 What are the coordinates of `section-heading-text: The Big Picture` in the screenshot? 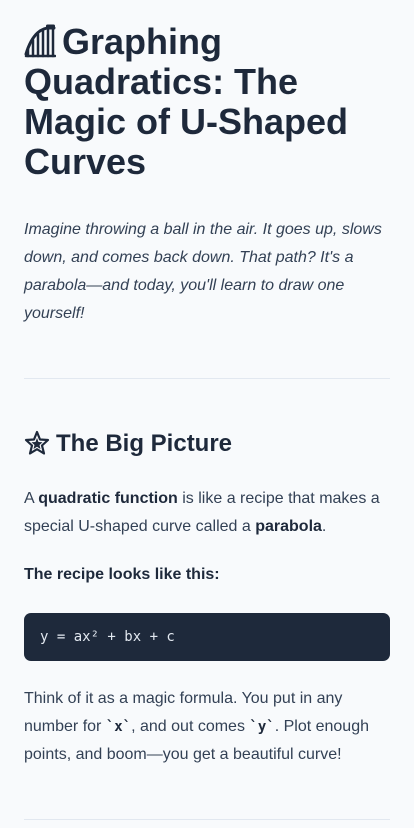 It's located at (144, 443).